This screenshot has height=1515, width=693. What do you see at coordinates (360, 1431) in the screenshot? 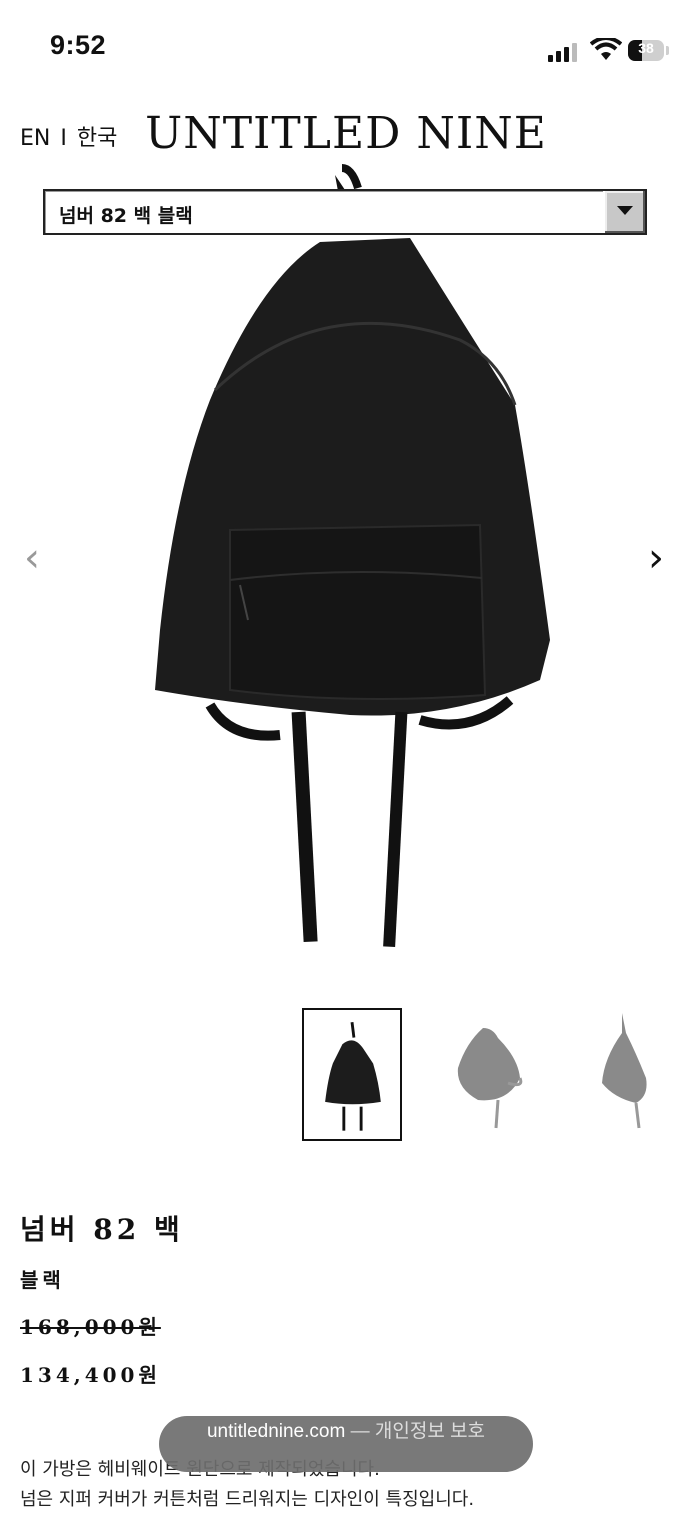
I see `toast-dash: —` at bounding box center [360, 1431].